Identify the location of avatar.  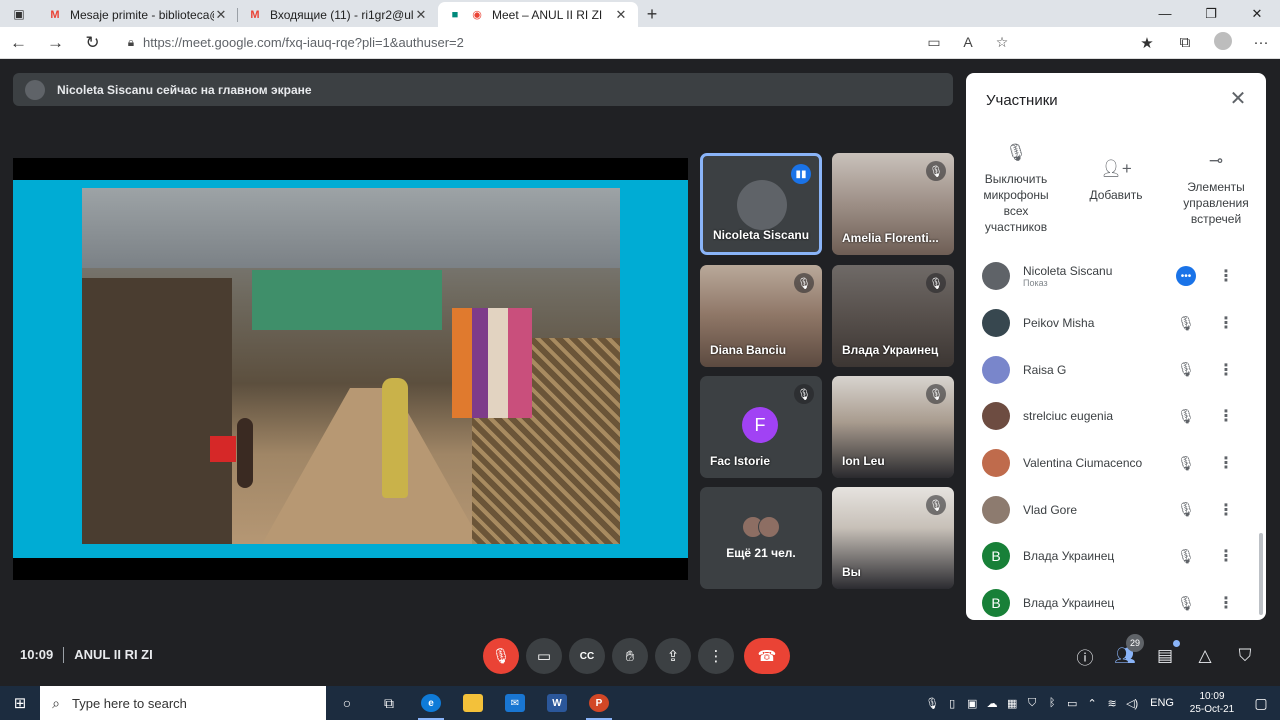
(996, 463).